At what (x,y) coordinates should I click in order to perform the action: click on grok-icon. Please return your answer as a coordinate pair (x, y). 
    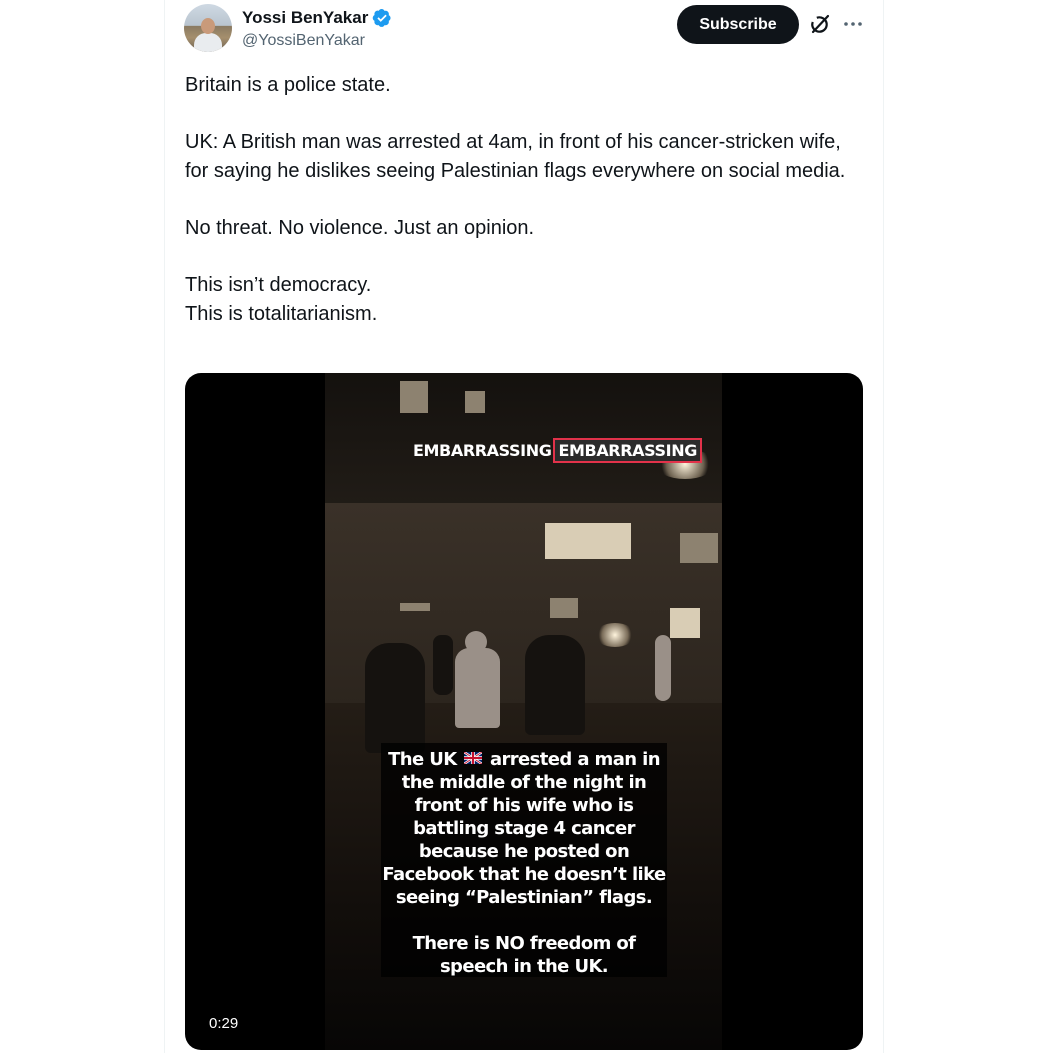
    Looking at the image, I should click on (820, 24).